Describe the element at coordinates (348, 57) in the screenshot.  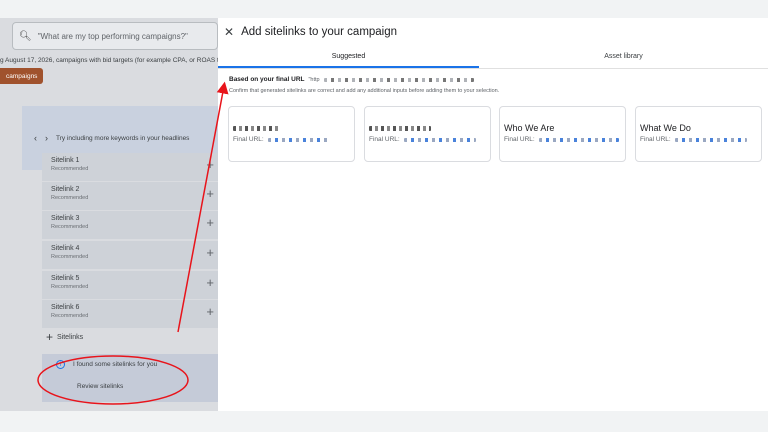
I see `tab-suggested: Suggested` at that location.